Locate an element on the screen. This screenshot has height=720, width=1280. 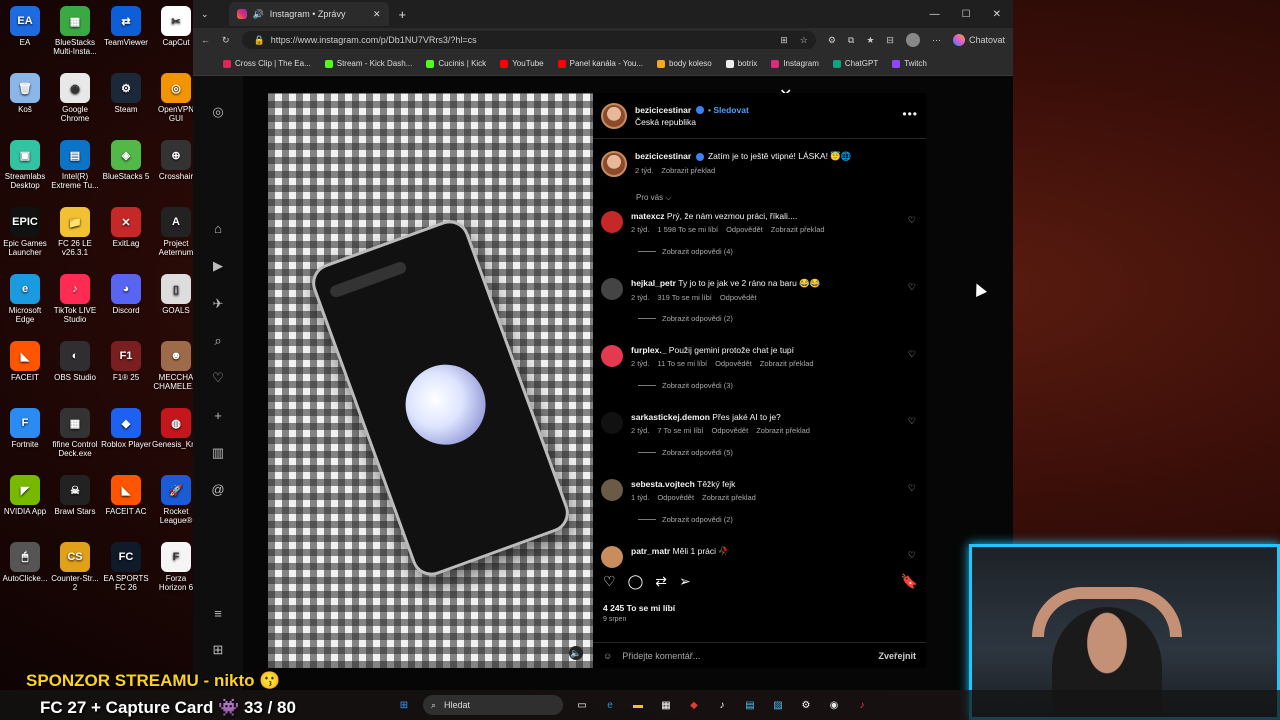
desktop-icon: 🗑 Koš is located at coordinates (25, 93).